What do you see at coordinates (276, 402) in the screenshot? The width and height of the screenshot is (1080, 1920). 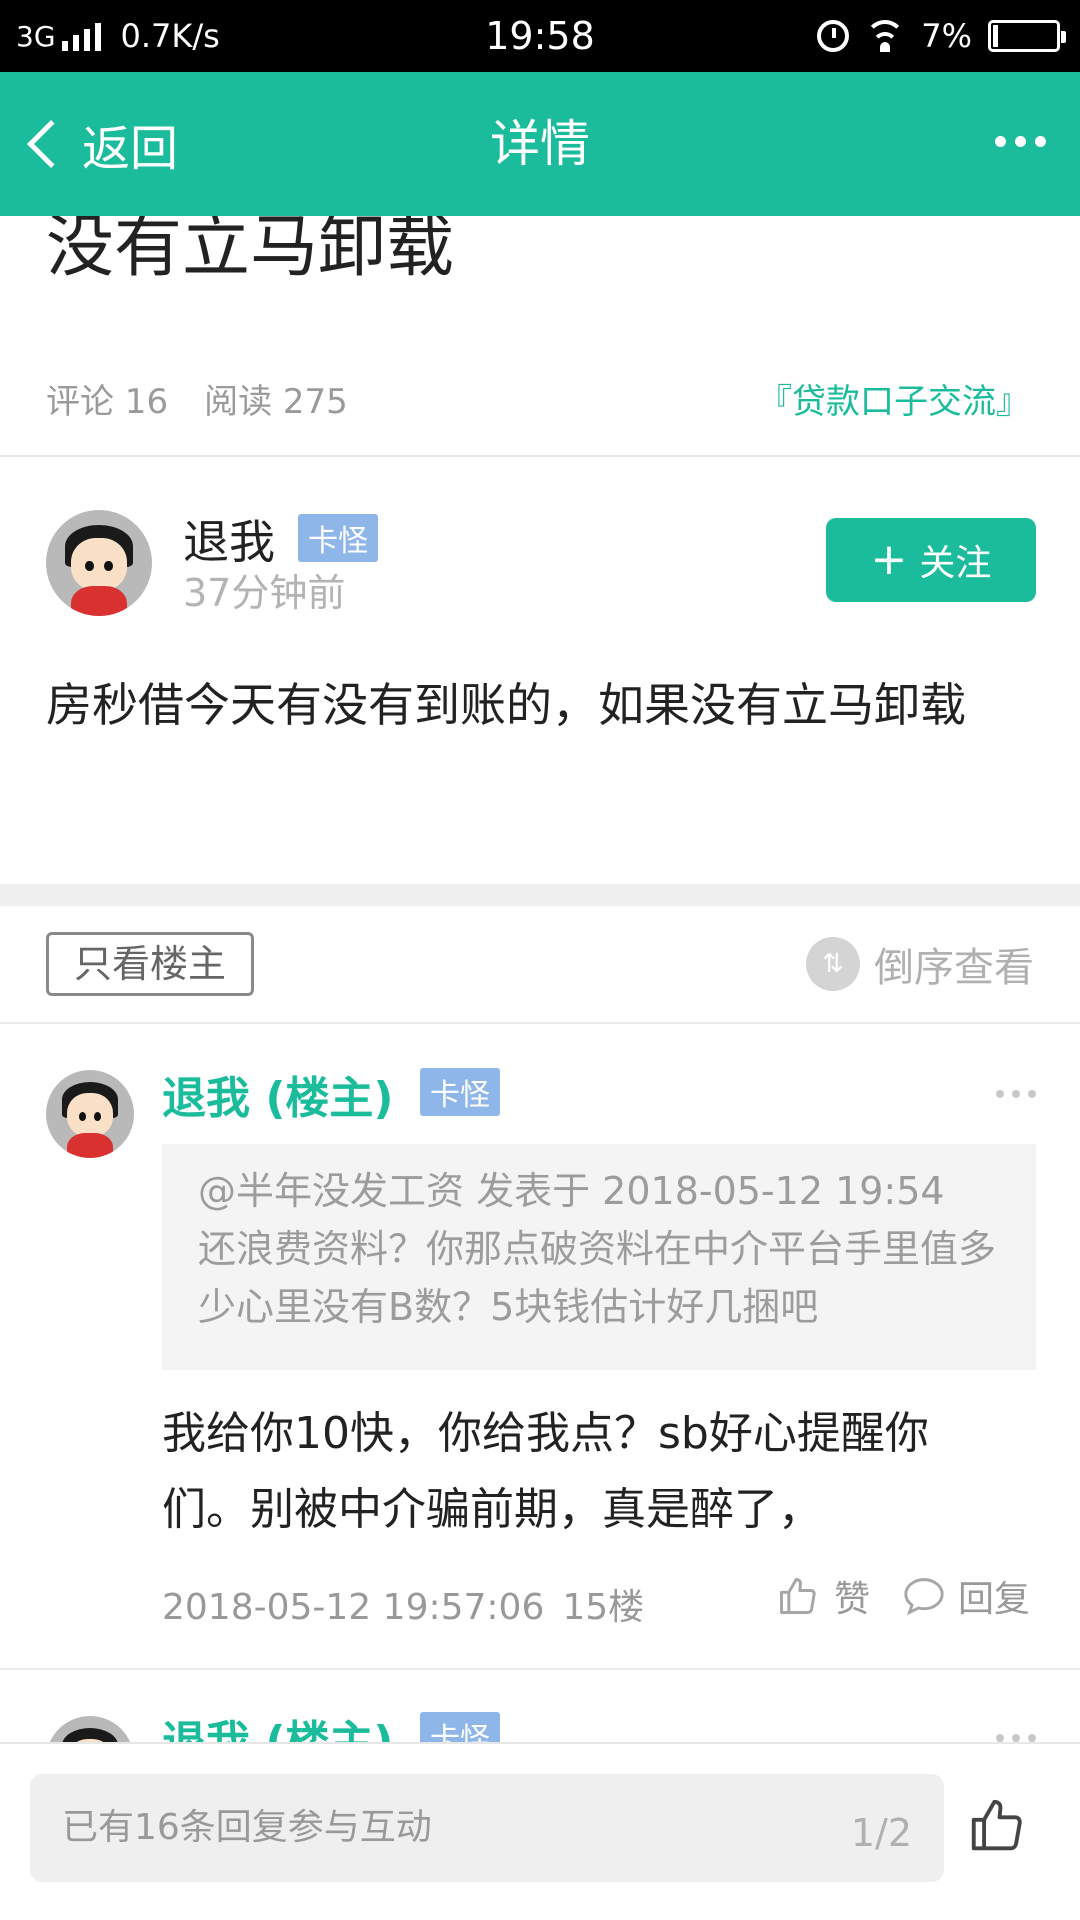 I see `read-count: 阅读 275` at bounding box center [276, 402].